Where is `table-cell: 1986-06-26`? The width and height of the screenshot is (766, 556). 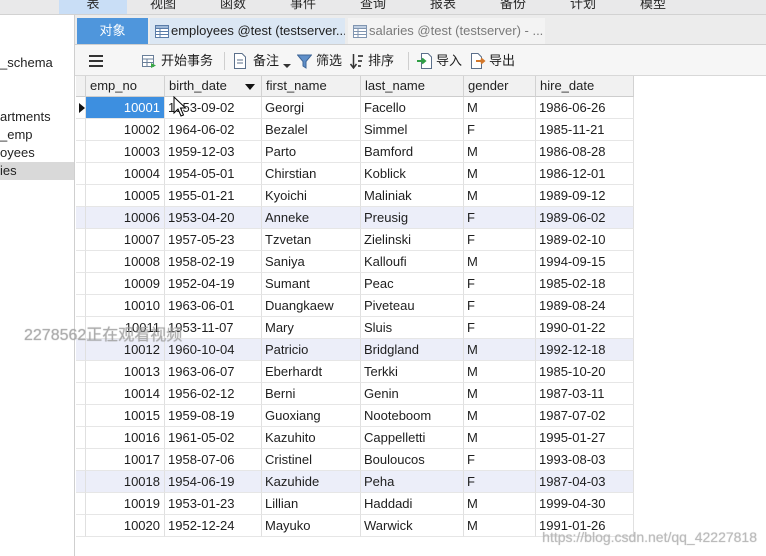
table-cell: 1986-06-26 is located at coordinates (585, 108).